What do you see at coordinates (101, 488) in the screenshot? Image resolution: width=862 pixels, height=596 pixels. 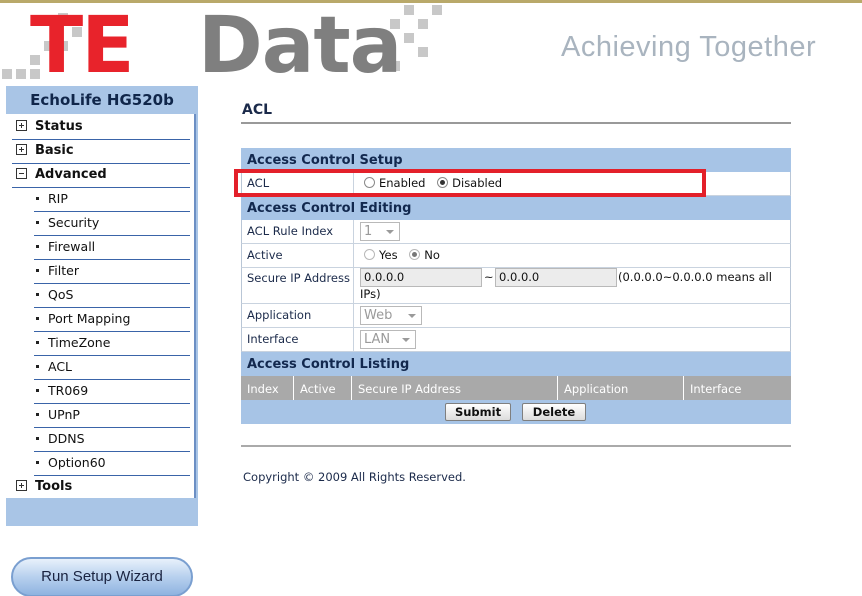 I see `sidebar-item-tools: Tools` at bounding box center [101, 488].